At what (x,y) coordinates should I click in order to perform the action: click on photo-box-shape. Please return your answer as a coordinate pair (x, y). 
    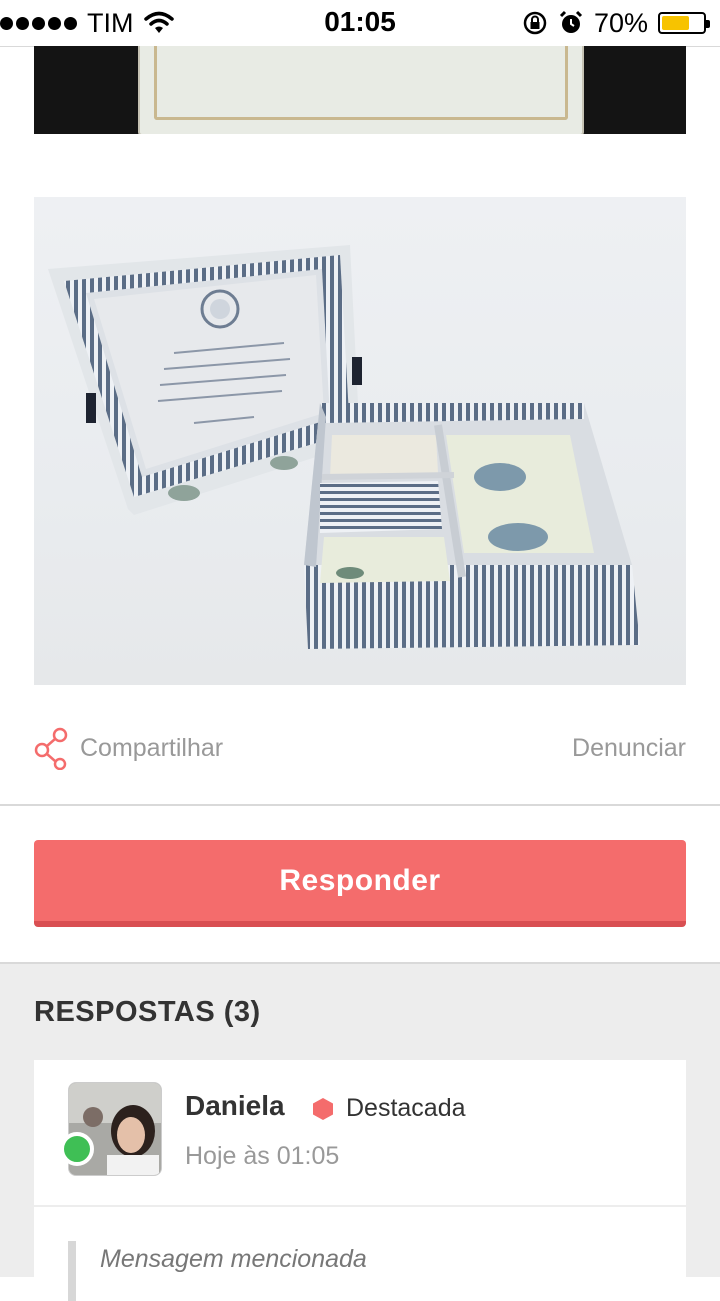
    Looking at the image, I should click on (361, 90).